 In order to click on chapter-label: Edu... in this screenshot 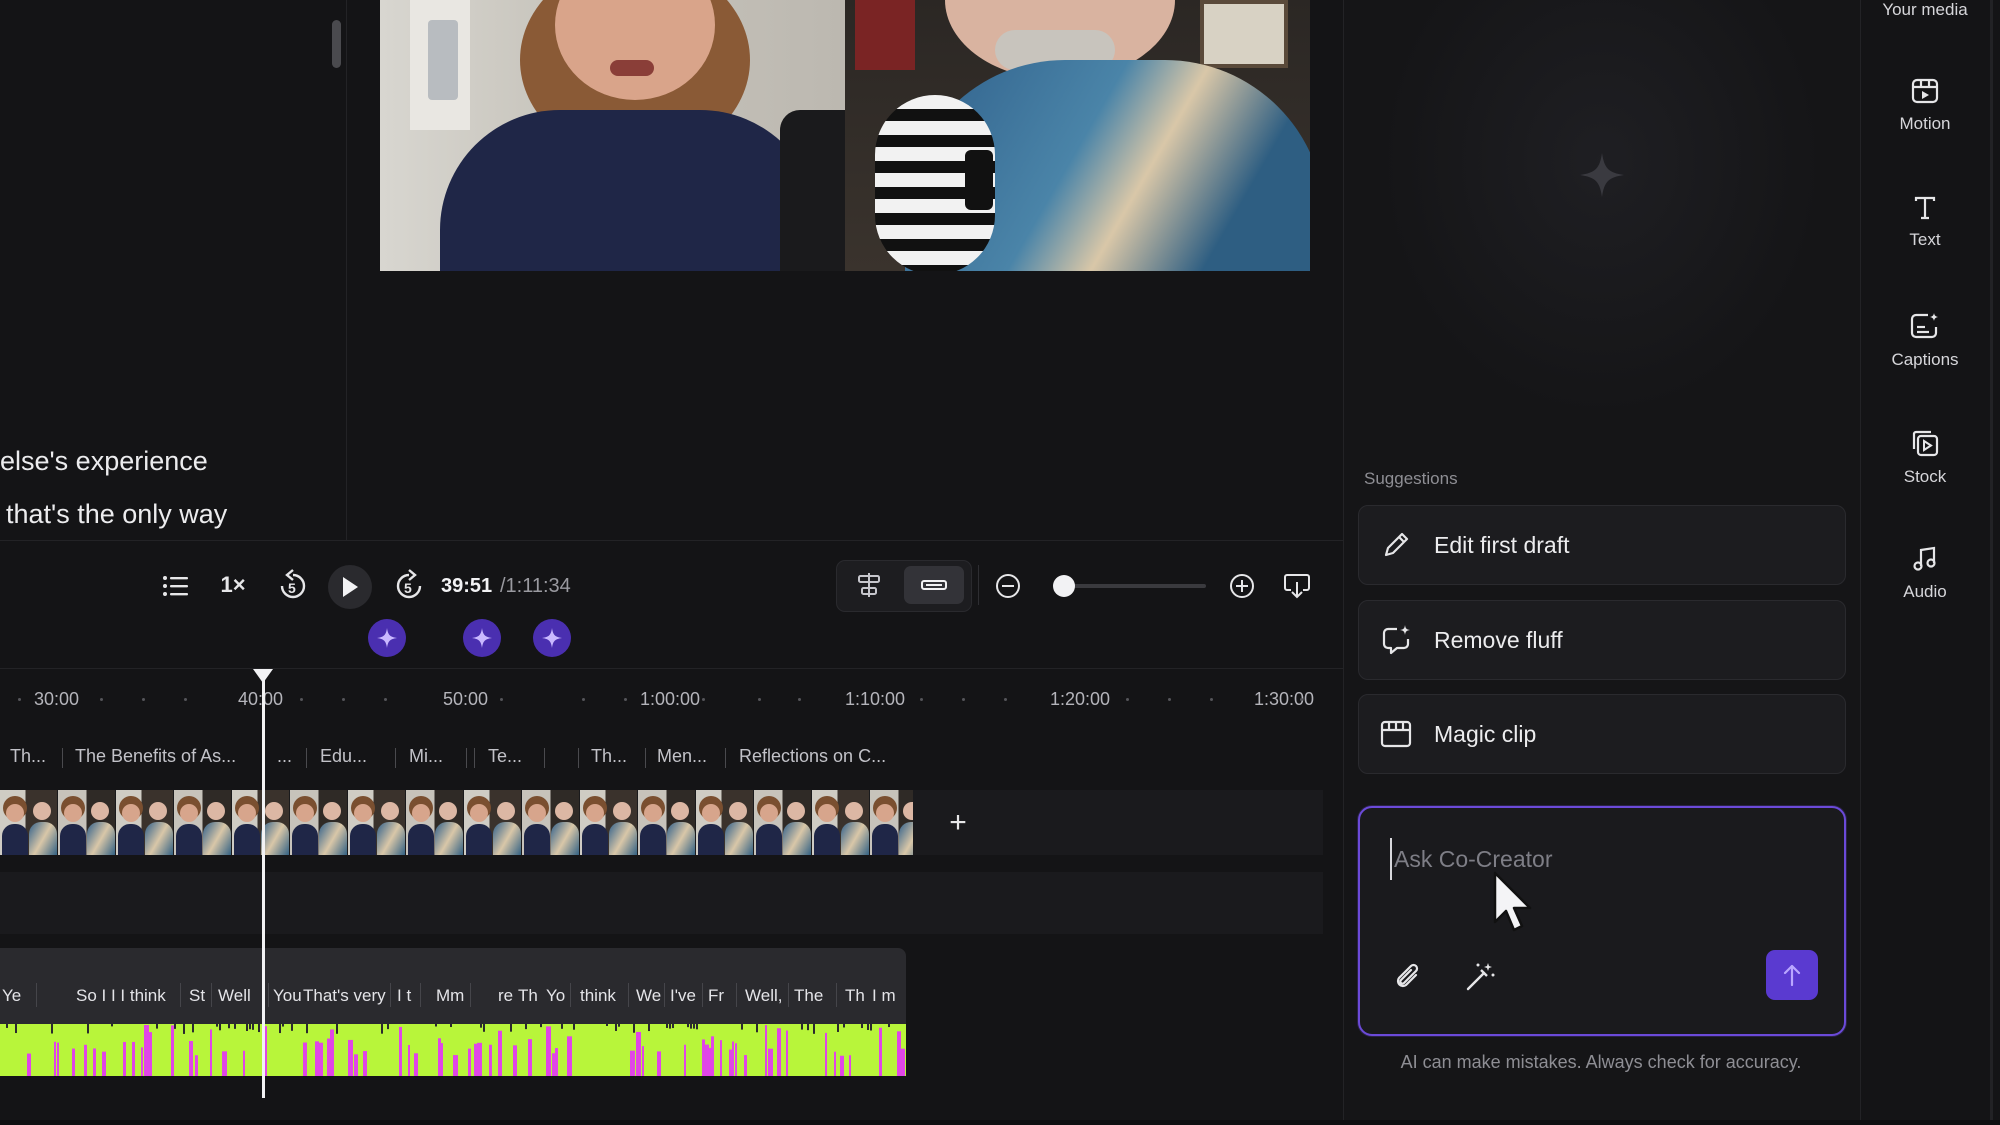, I will do `click(345, 756)`.